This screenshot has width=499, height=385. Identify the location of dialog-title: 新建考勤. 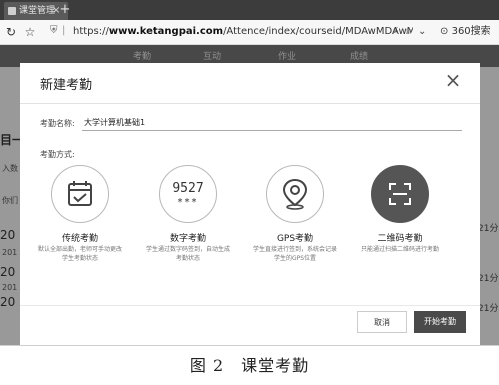
(66, 85).